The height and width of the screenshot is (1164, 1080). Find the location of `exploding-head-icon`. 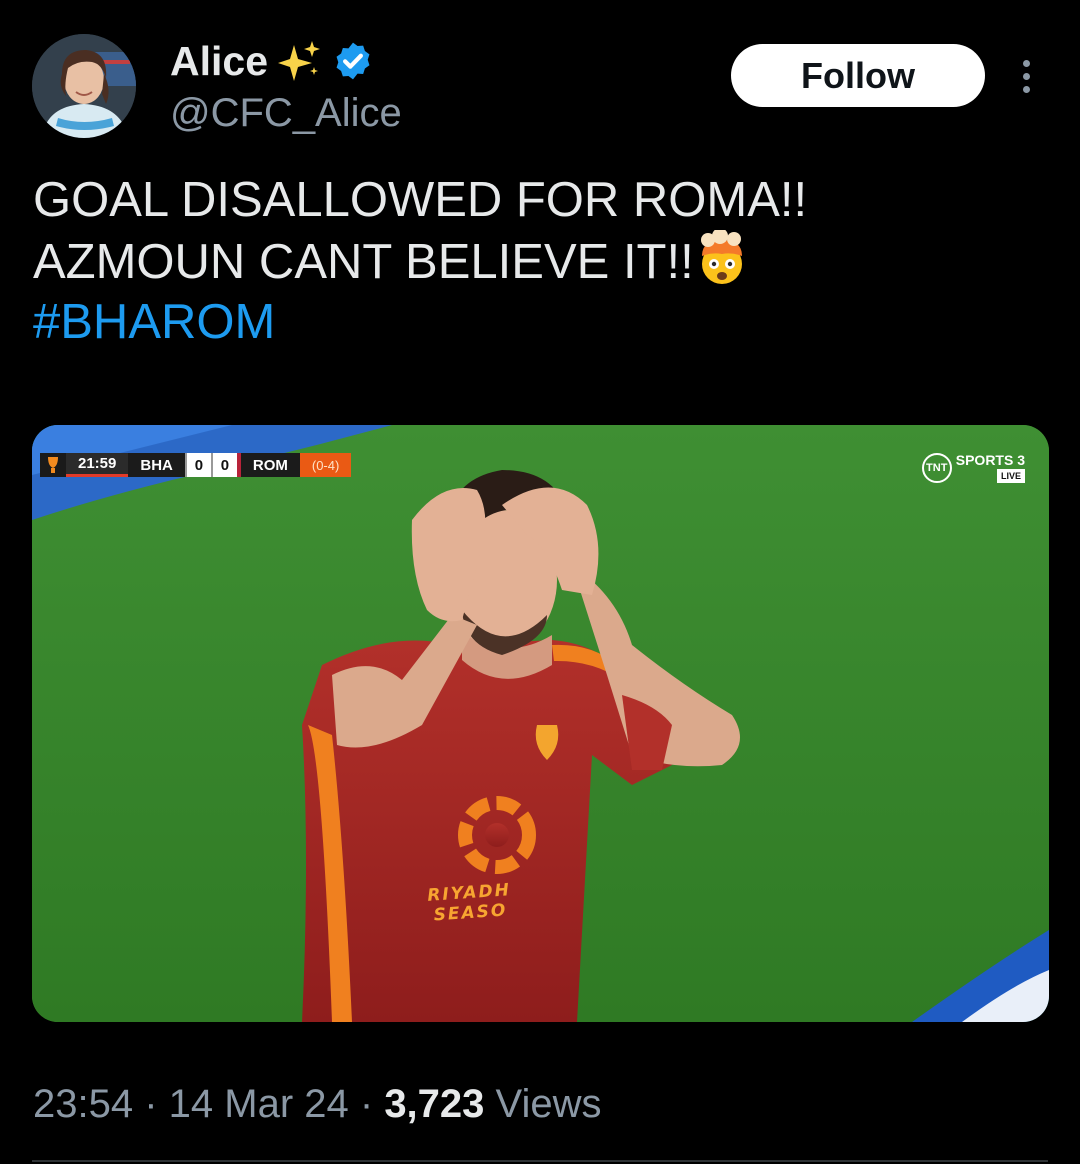

exploding-head-icon is located at coordinates (721, 257).